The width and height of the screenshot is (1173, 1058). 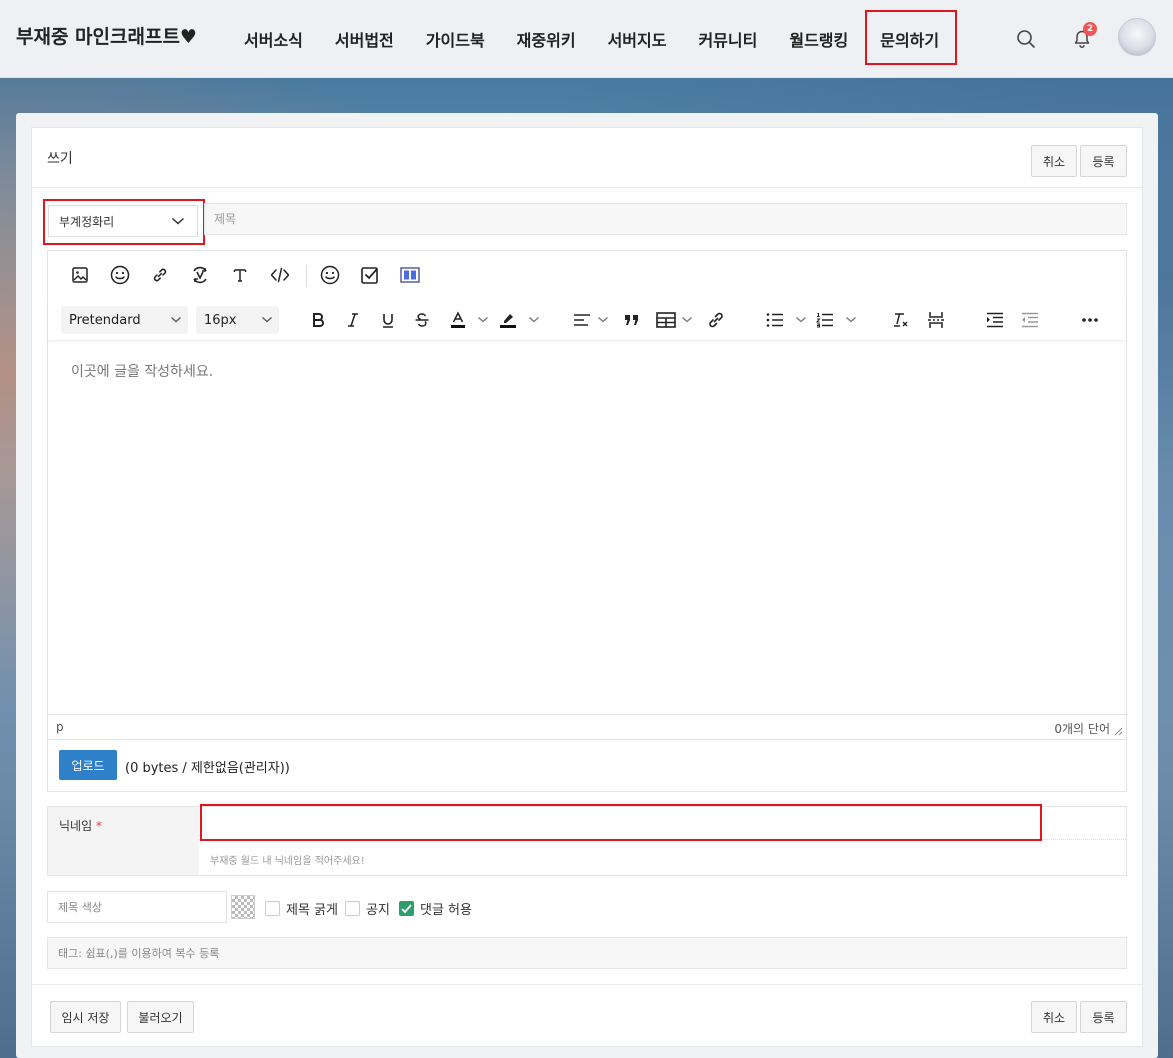 I want to click on editor-statusbar: p 0개의 단어, so click(x=587, y=726).